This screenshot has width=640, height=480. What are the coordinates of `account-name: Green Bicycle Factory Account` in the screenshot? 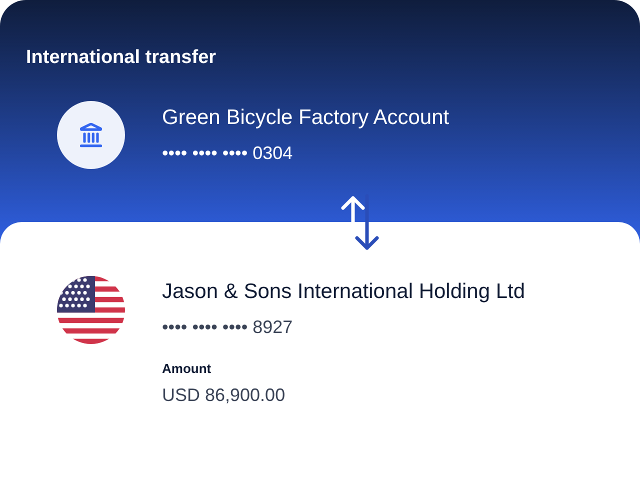 It's located at (306, 118).